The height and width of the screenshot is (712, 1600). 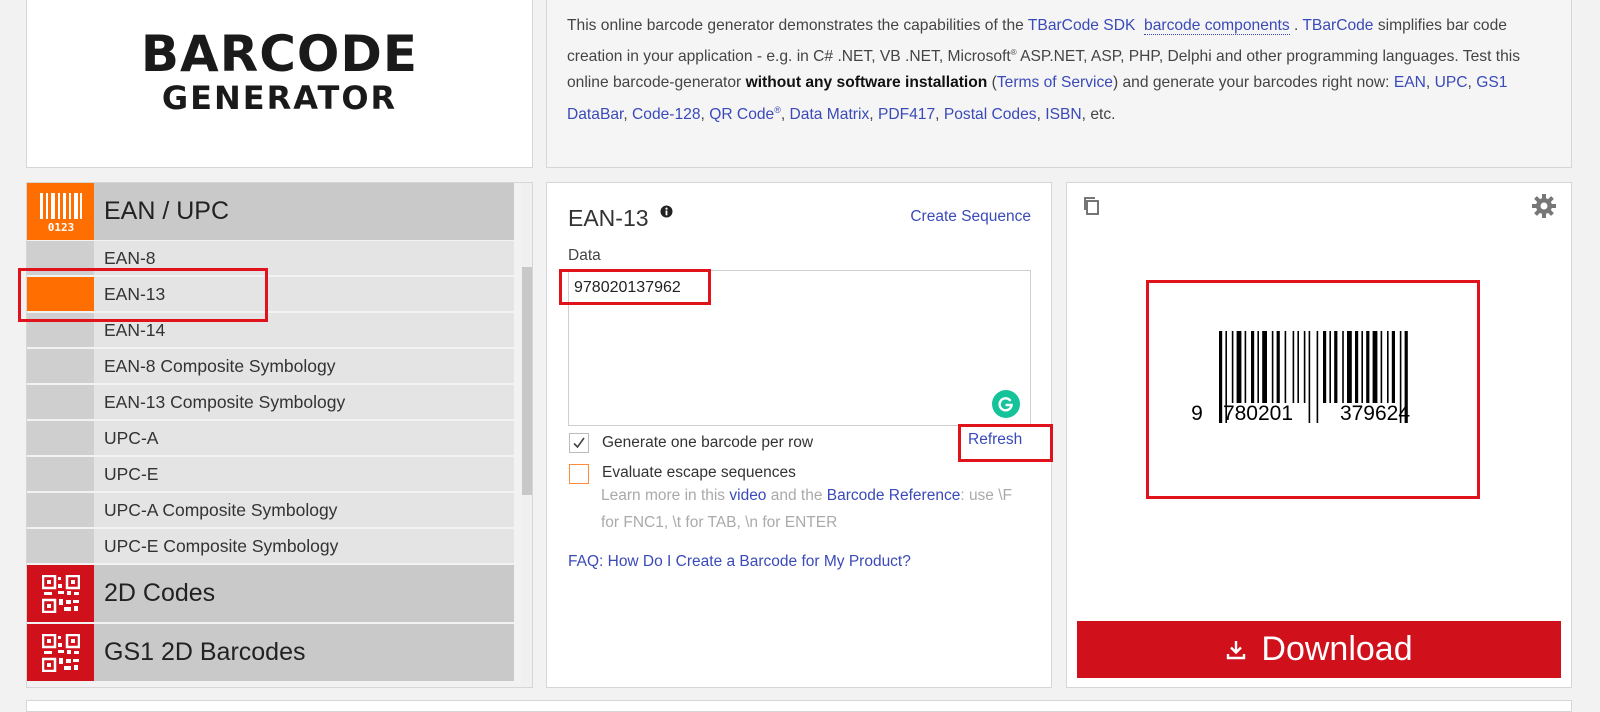 I want to click on symbology-item-ean-8-composite: EAN-8 Composite Symbology, so click(x=270, y=366).